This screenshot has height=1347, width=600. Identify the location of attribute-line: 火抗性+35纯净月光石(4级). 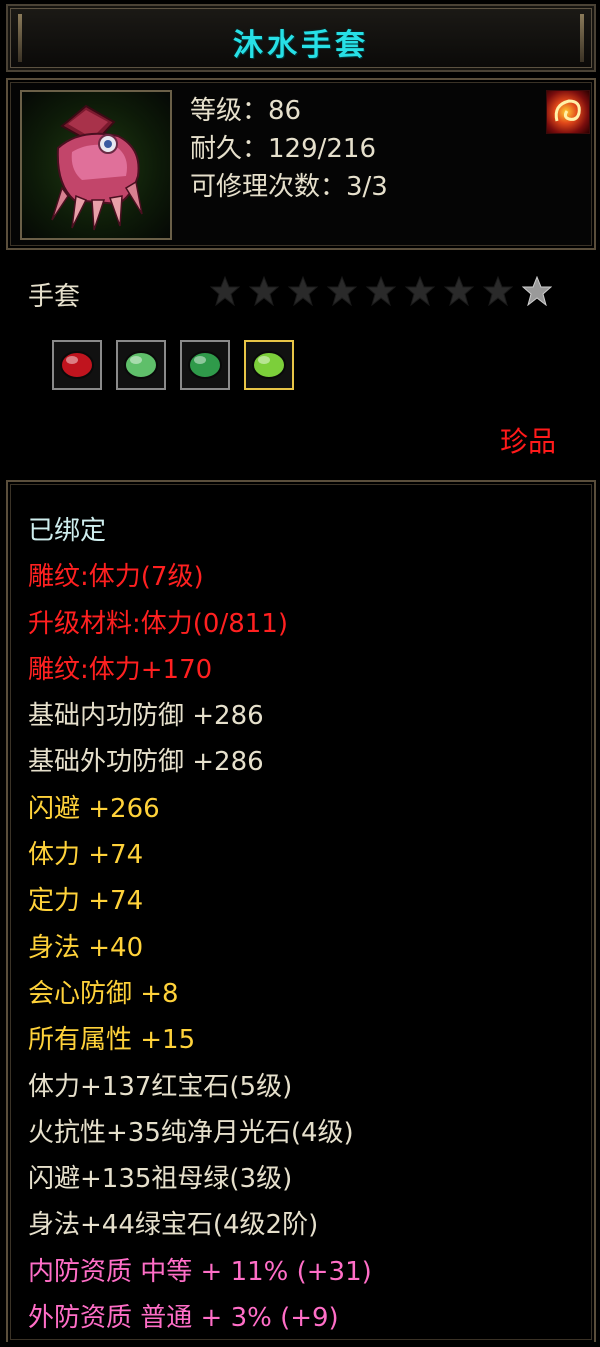
(191, 1132).